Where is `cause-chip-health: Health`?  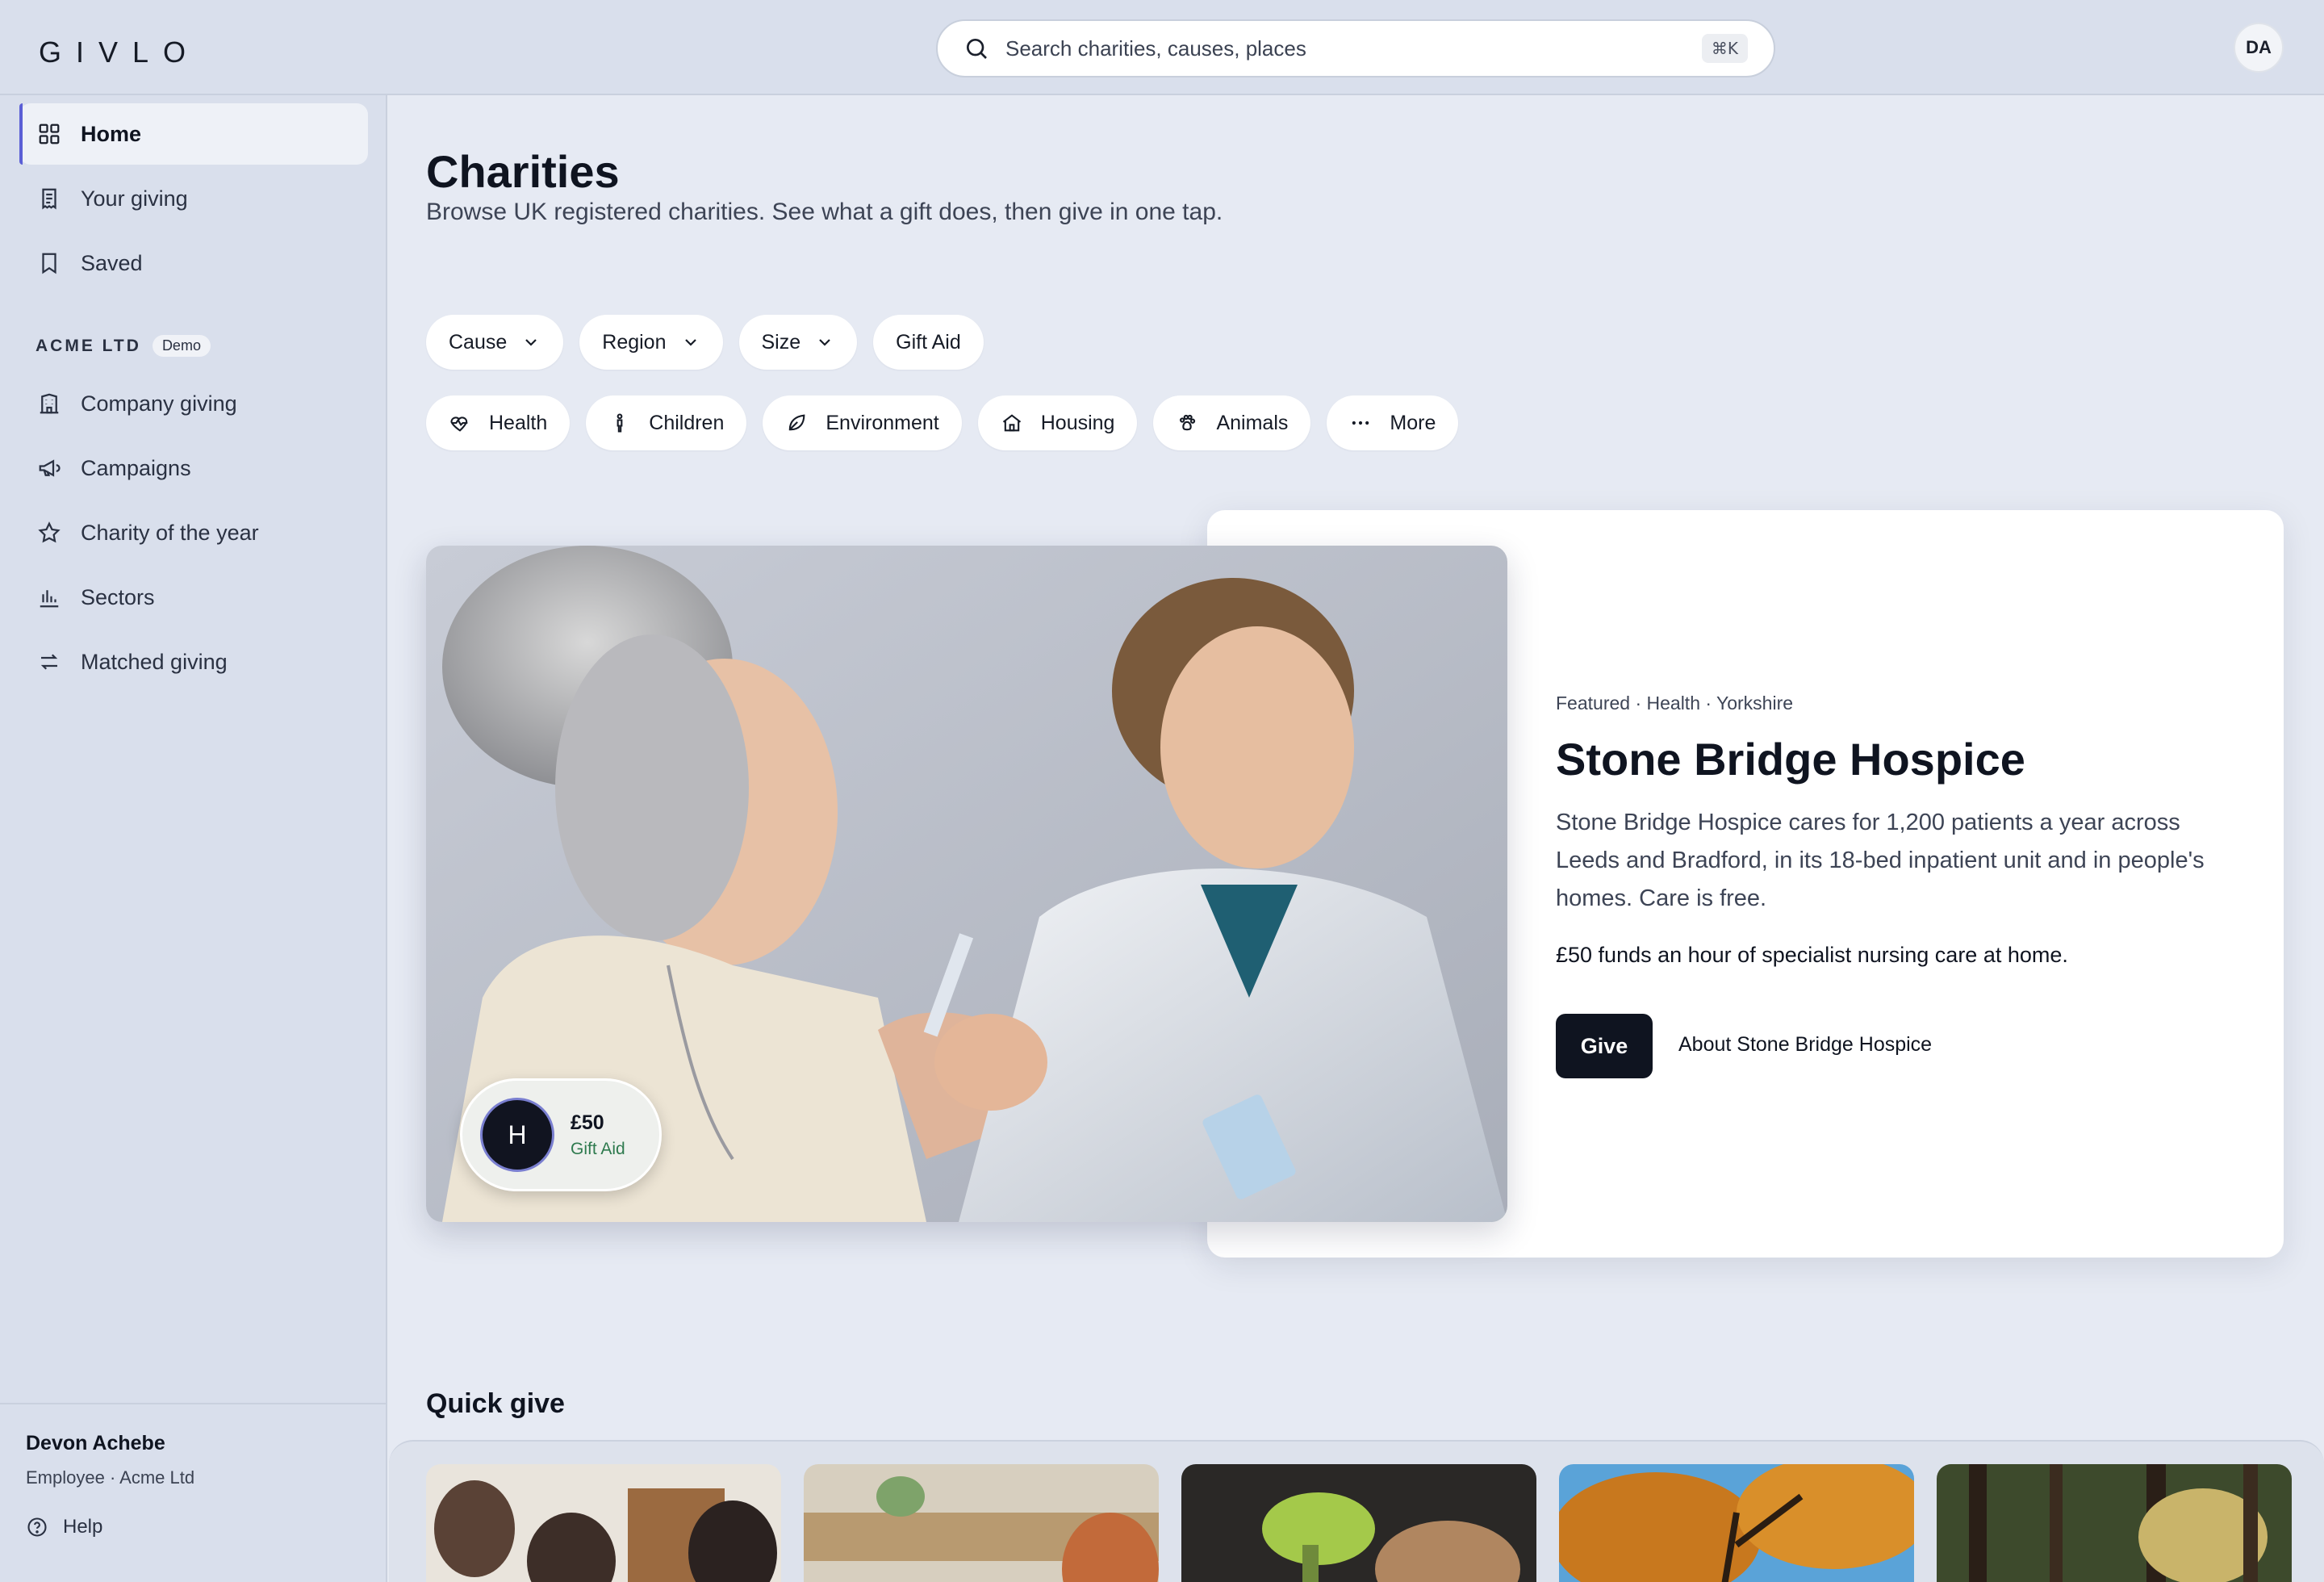
cause-chip-health: Health is located at coordinates (498, 423).